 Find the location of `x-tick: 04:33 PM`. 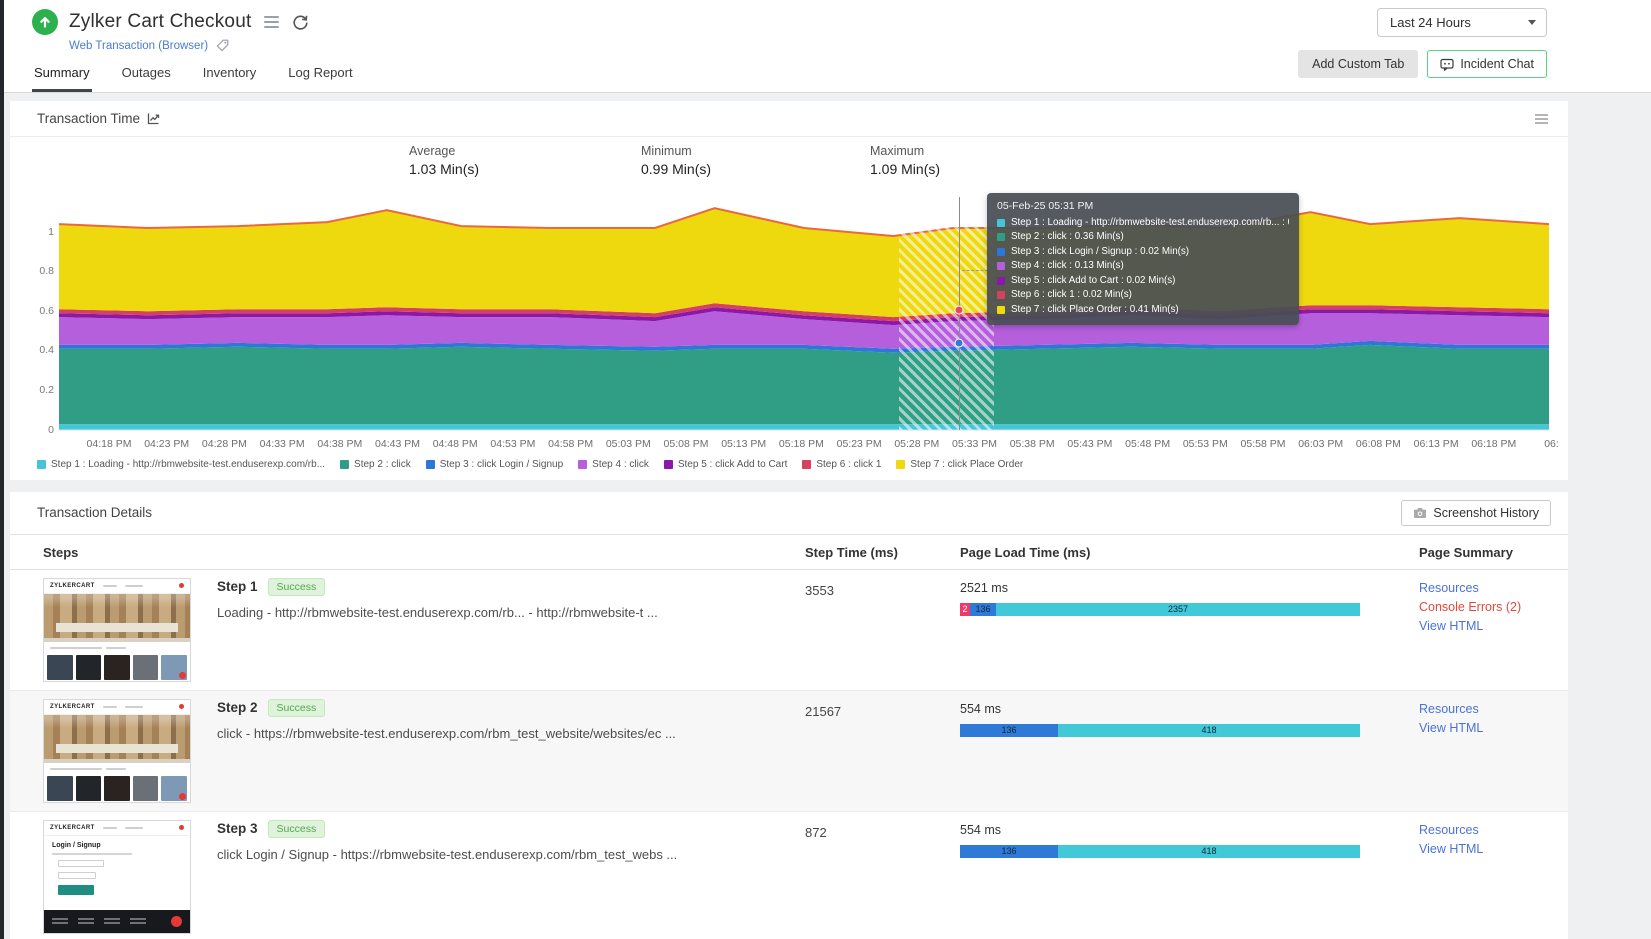

x-tick: 04:33 PM is located at coordinates (282, 443).